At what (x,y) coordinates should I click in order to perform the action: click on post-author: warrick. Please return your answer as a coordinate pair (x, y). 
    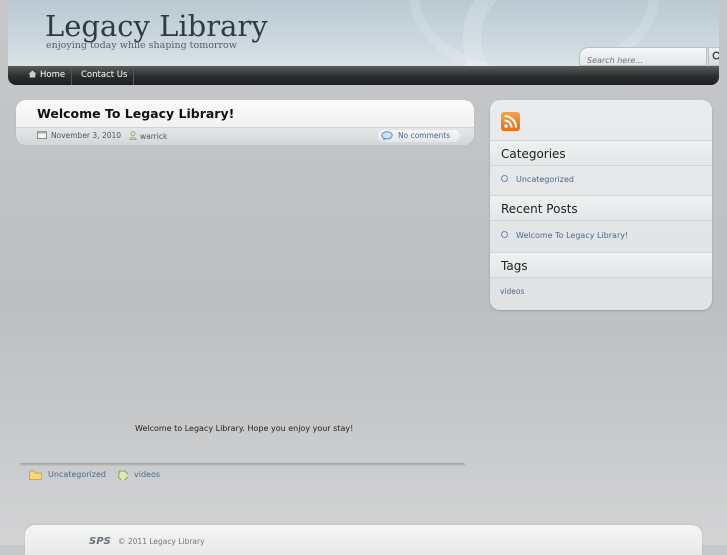
    Looking at the image, I should click on (147, 136).